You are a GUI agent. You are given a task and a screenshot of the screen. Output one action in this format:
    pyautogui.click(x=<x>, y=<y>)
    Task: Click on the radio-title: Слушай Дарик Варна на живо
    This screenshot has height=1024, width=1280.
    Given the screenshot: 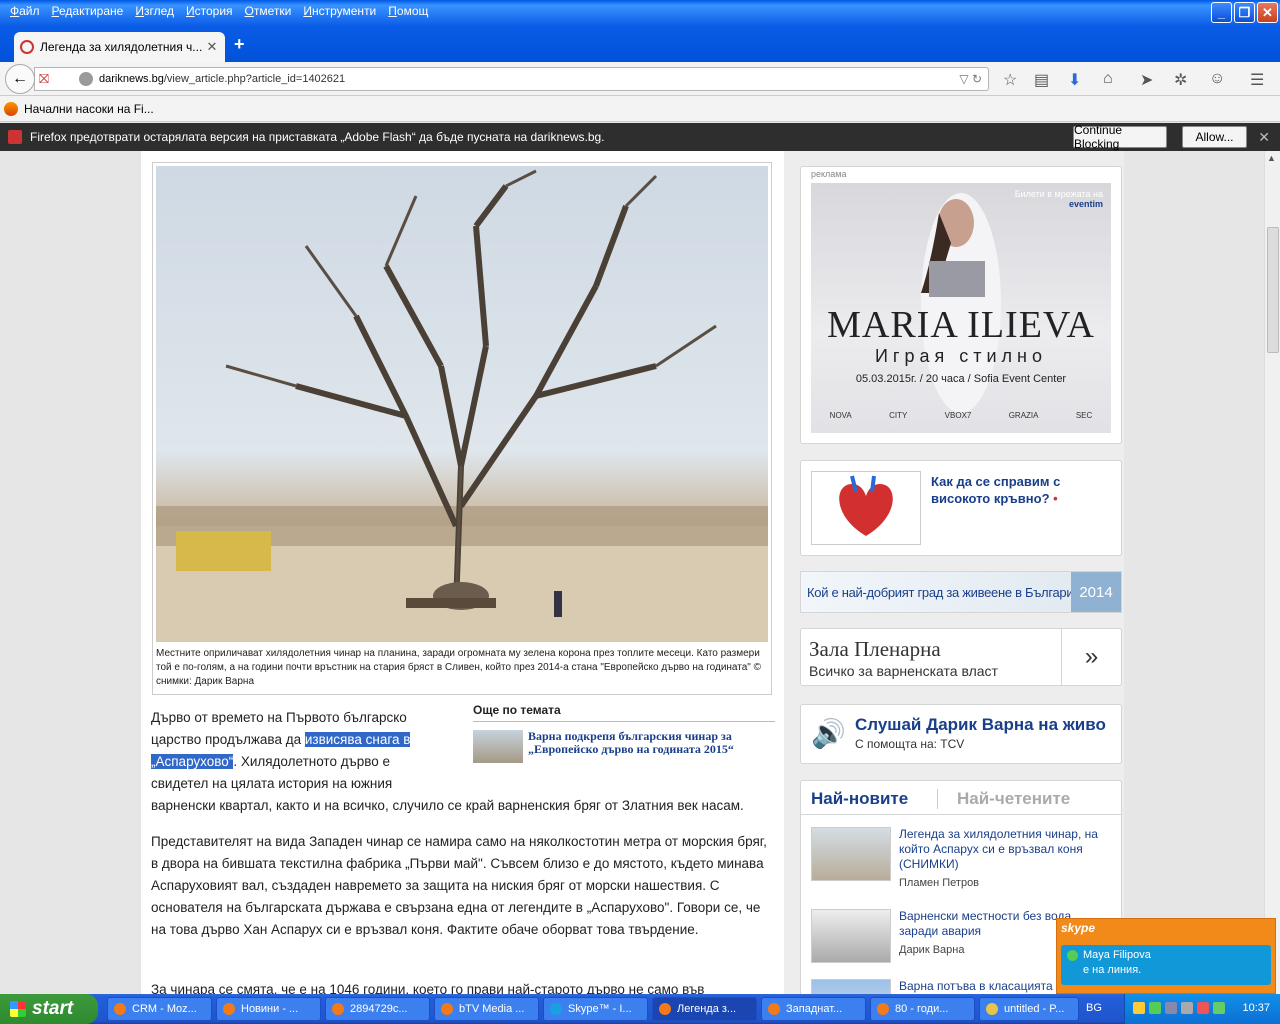 What is the action you would take?
    pyautogui.click(x=980, y=725)
    